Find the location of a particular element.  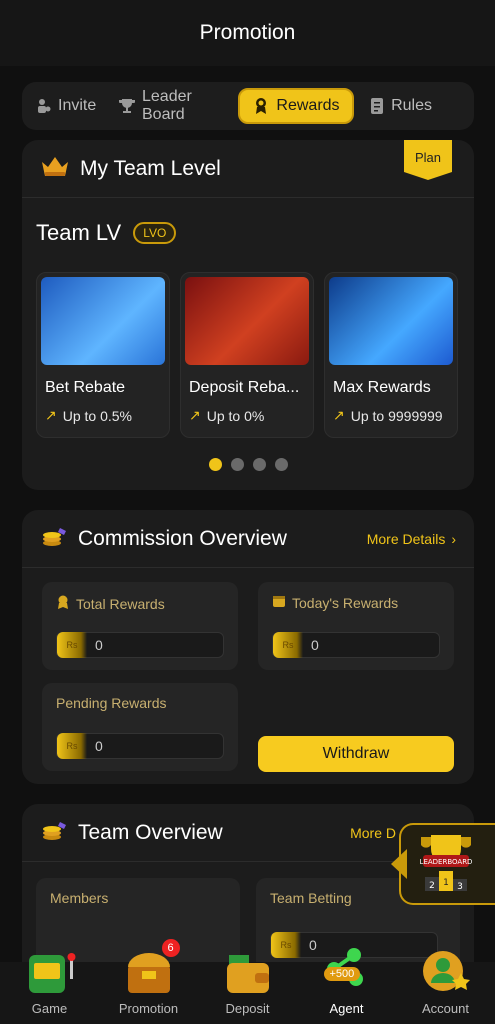

leaderboard-floating-button: LEADERBOARD 2 1 3 is located at coordinates (443, 864).